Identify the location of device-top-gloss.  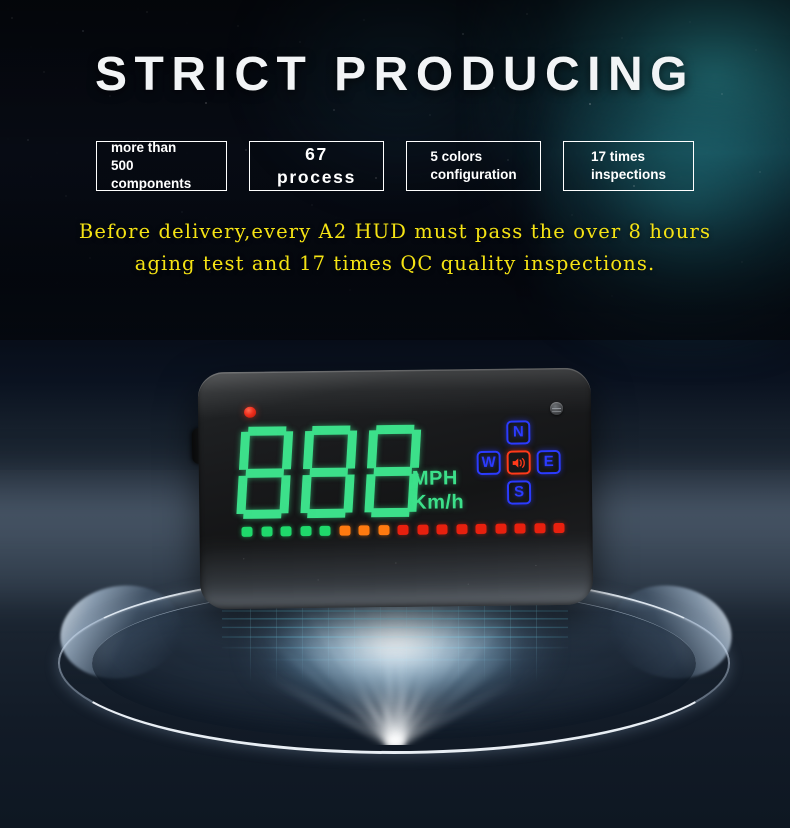
(394, 393).